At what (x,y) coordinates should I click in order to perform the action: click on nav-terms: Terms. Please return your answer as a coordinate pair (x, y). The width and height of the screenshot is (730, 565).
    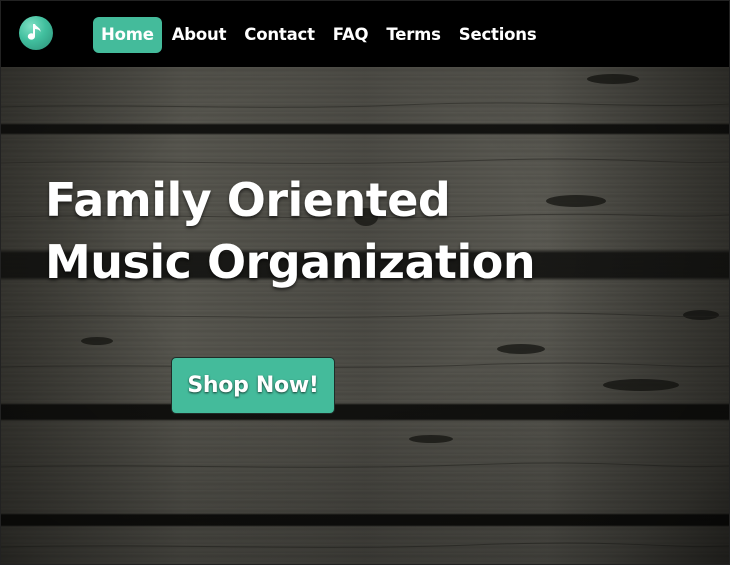
    Looking at the image, I should click on (413, 35).